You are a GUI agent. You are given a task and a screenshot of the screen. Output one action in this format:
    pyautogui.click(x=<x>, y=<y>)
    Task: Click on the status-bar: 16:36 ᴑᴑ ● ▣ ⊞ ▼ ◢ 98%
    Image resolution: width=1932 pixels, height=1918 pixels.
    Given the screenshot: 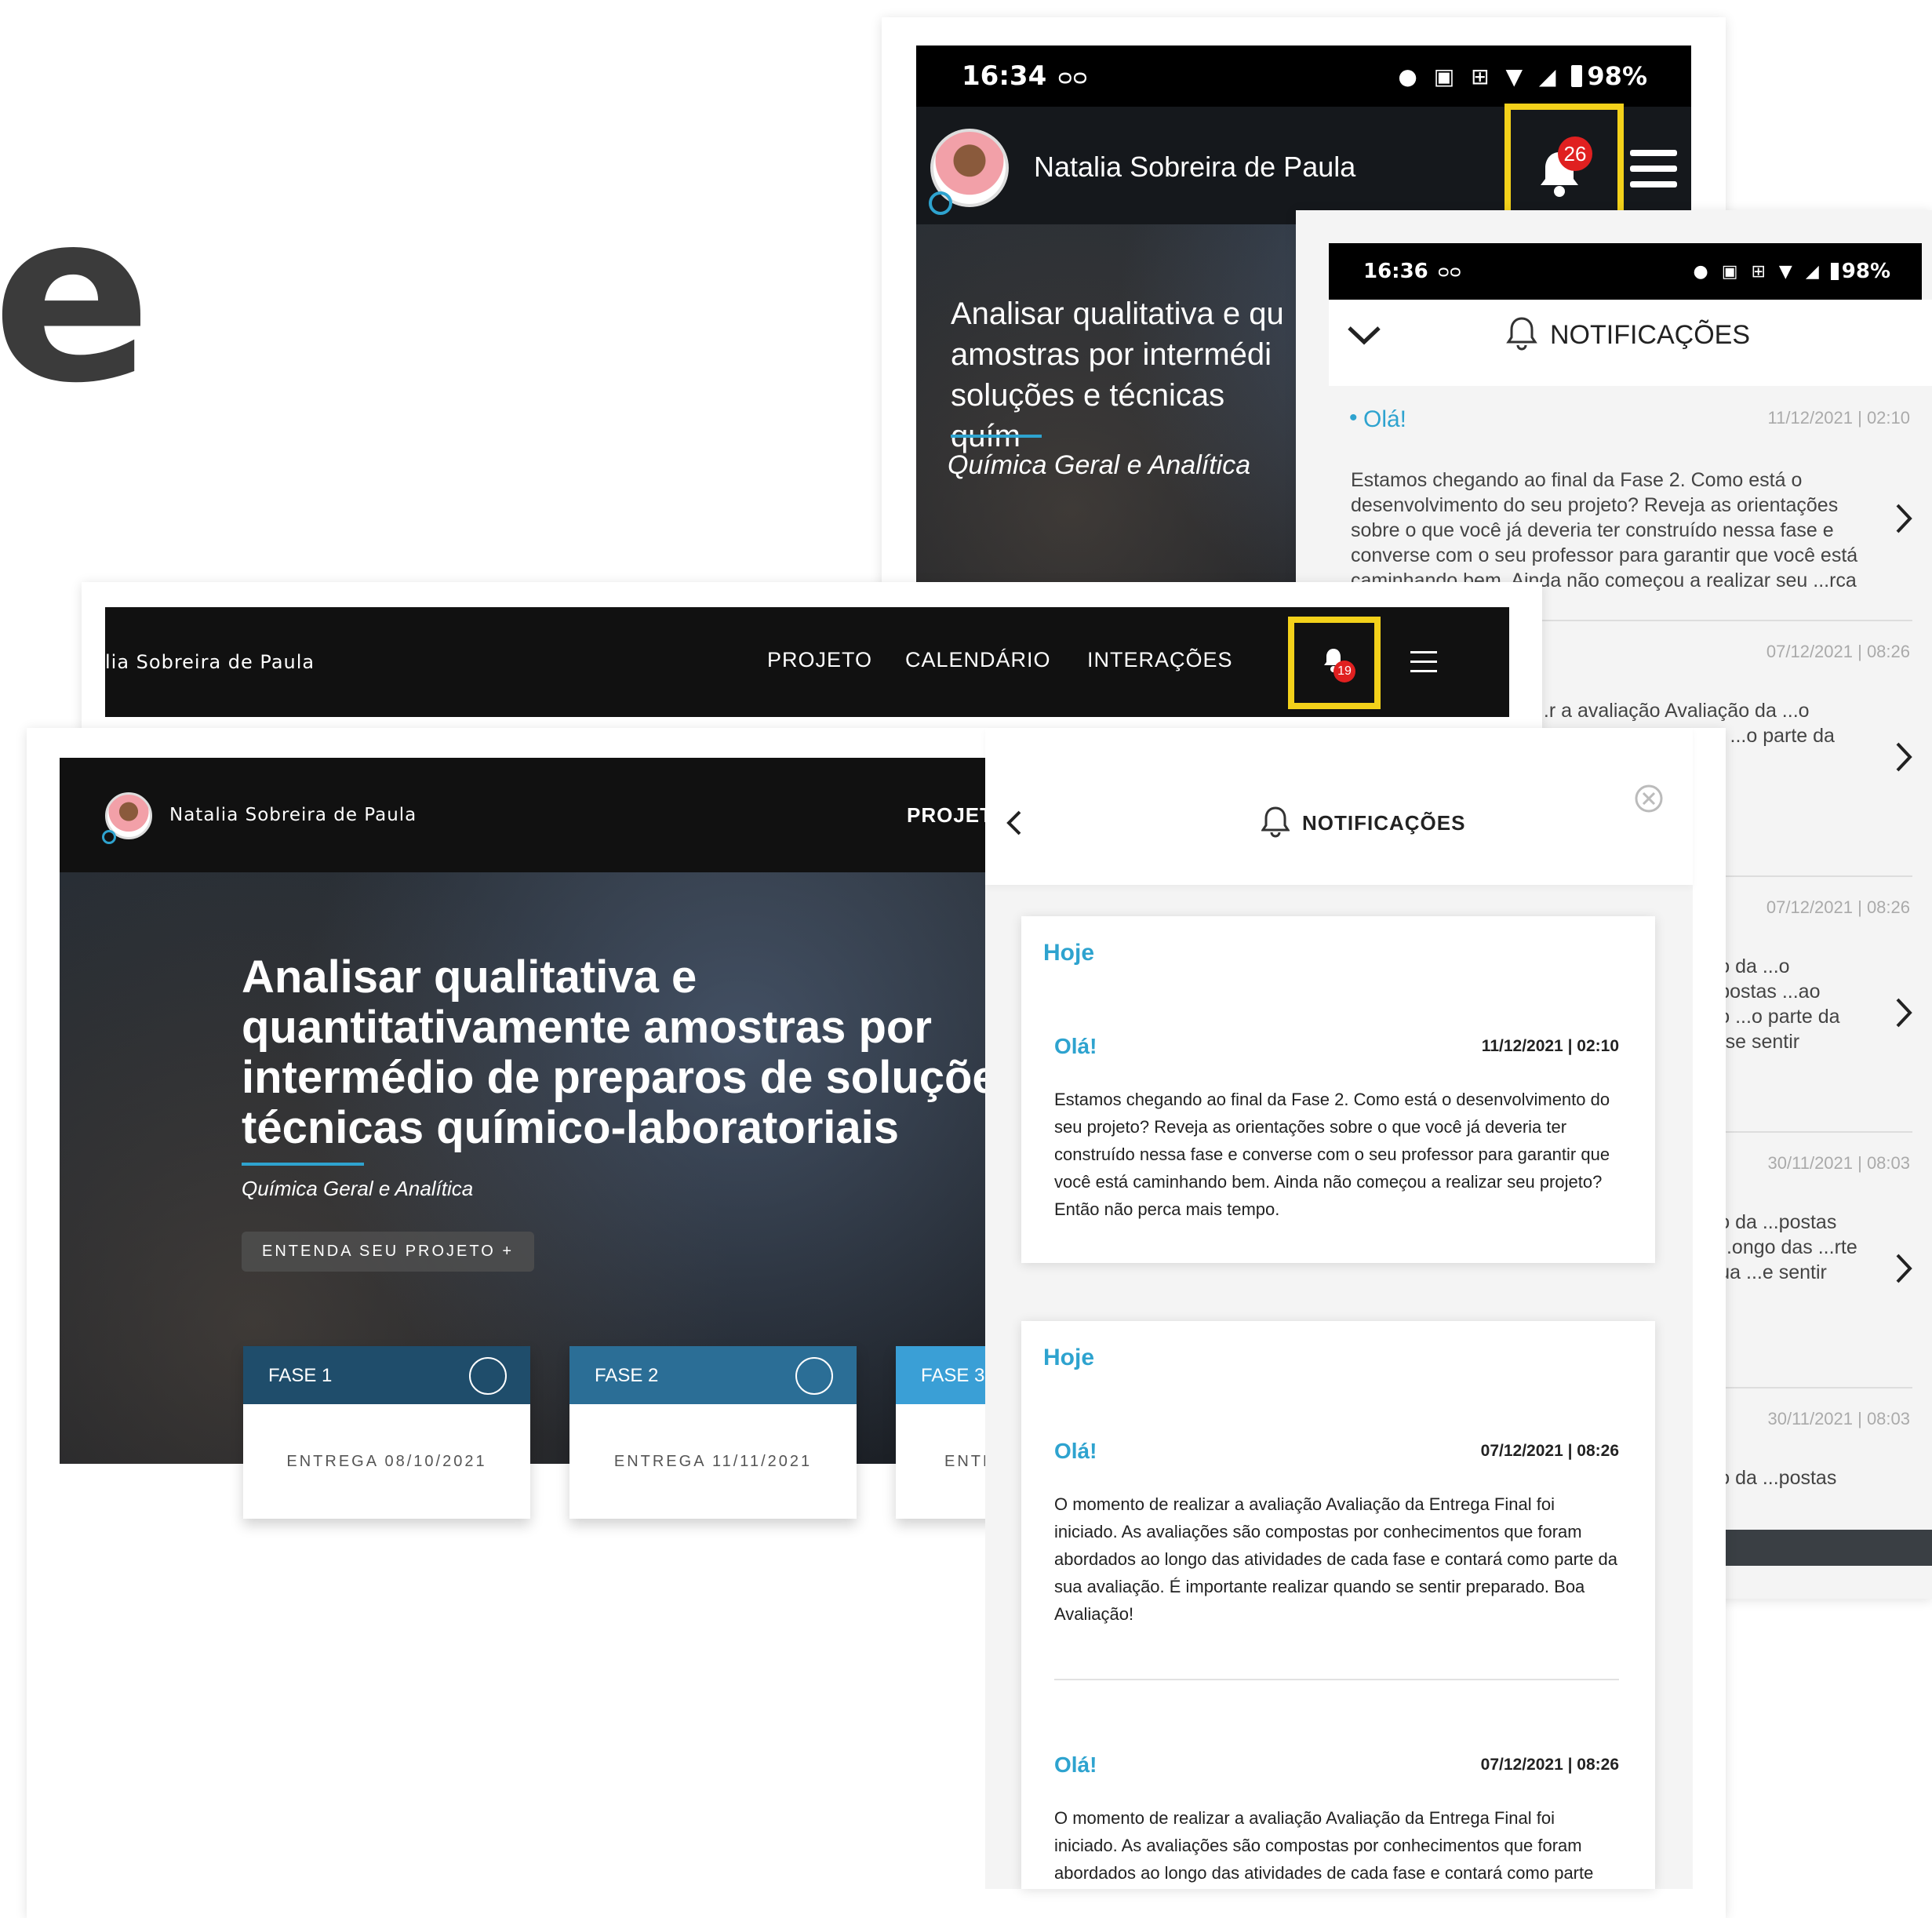 What is the action you would take?
    pyautogui.click(x=1625, y=271)
    